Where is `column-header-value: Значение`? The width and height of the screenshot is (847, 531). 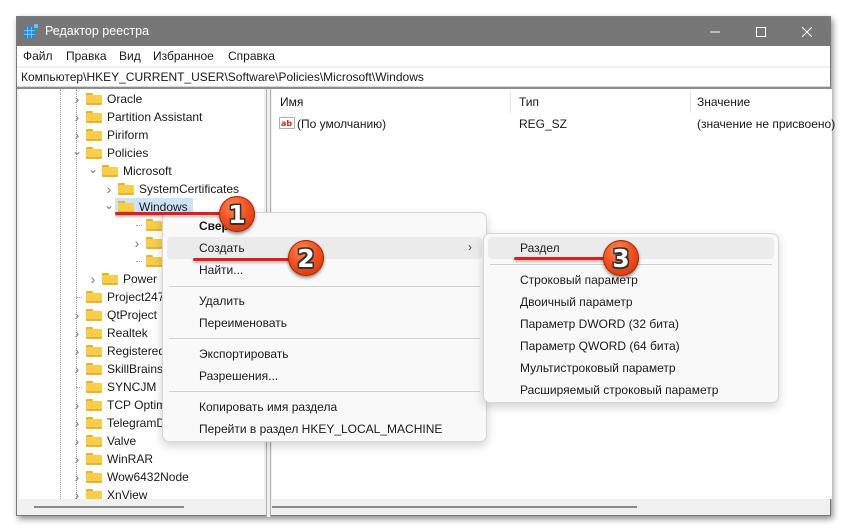
column-header-value: Значение is located at coordinates (723, 102).